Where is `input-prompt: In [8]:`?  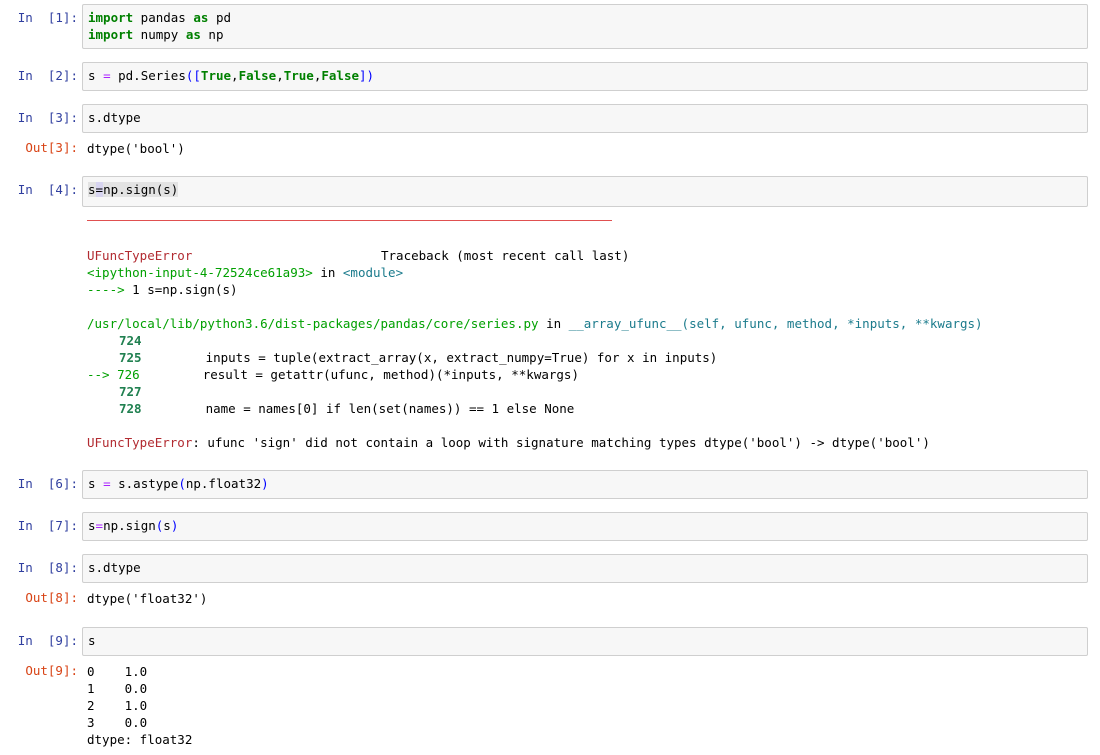 input-prompt: In [8]: is located at coordinates (47, 567).